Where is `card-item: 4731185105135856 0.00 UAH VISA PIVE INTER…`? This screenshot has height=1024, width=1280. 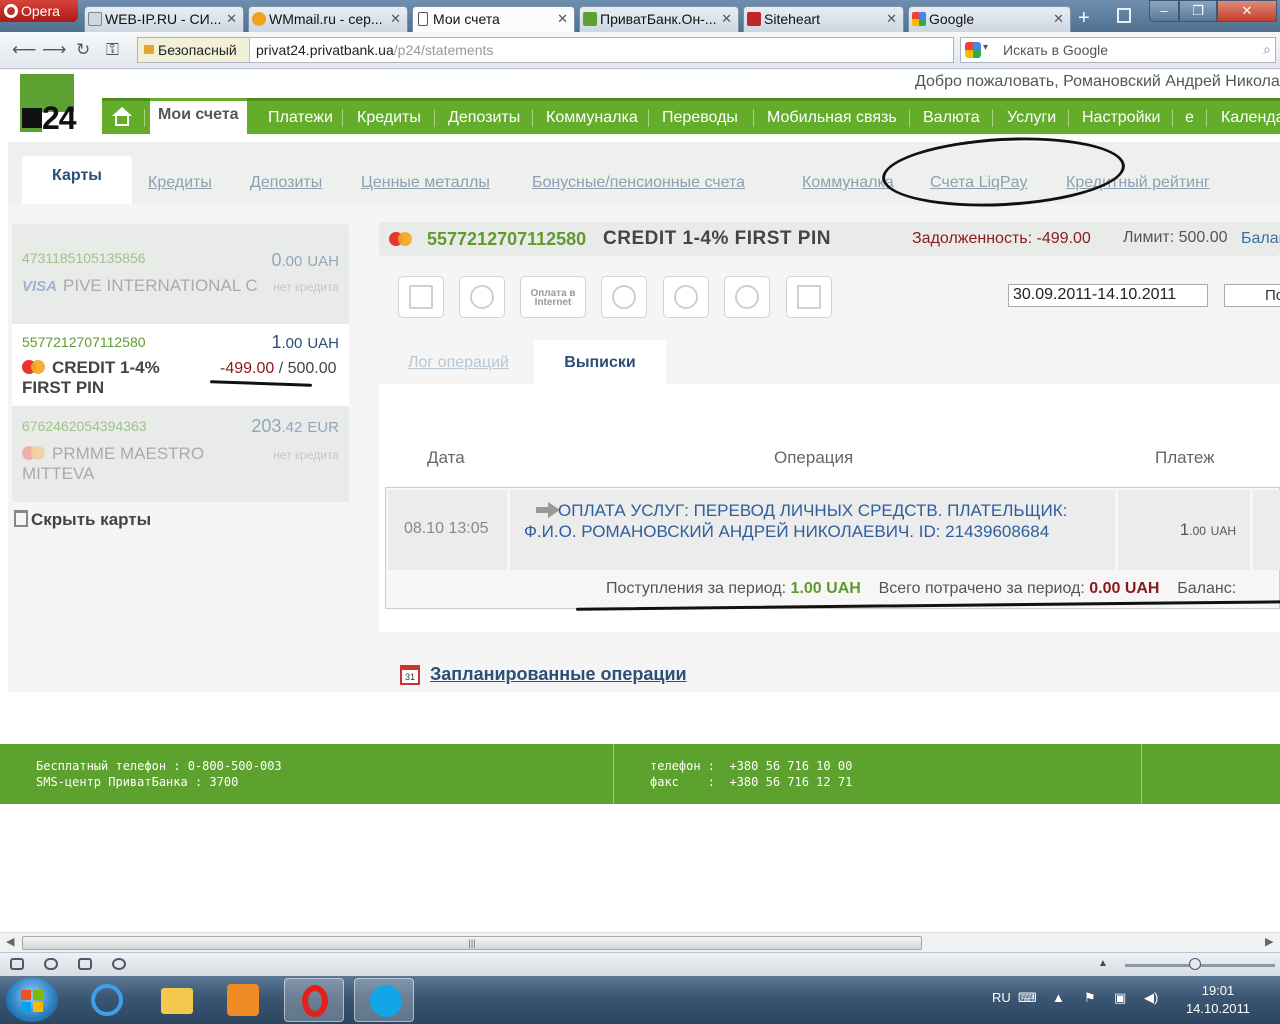 card-item: 4731185105135856 0.00 UAH VISA PIVE INTER… is located at coordinates (180, 264).